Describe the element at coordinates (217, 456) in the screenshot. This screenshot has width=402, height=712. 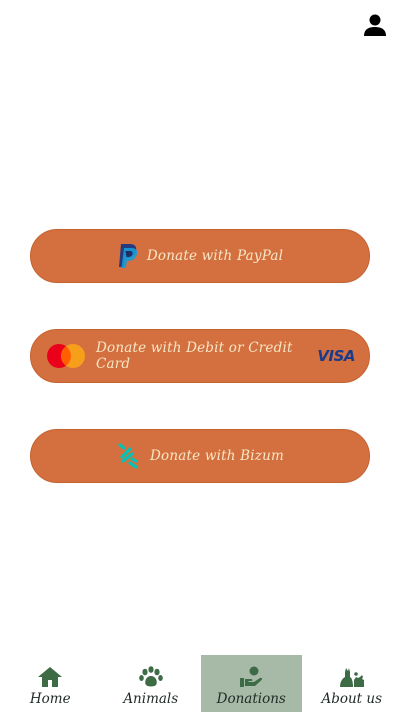
I see `donate-bizum-label: Donate with Bizum` at that location.